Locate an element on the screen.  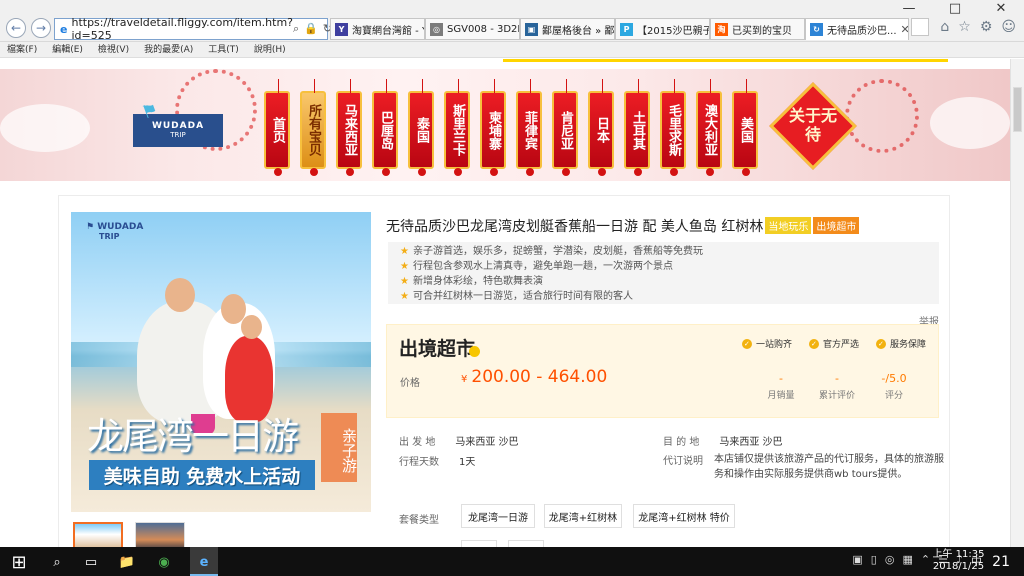
show-hidden-icons-icon: ⌃ is located at coordinates (925, 561).